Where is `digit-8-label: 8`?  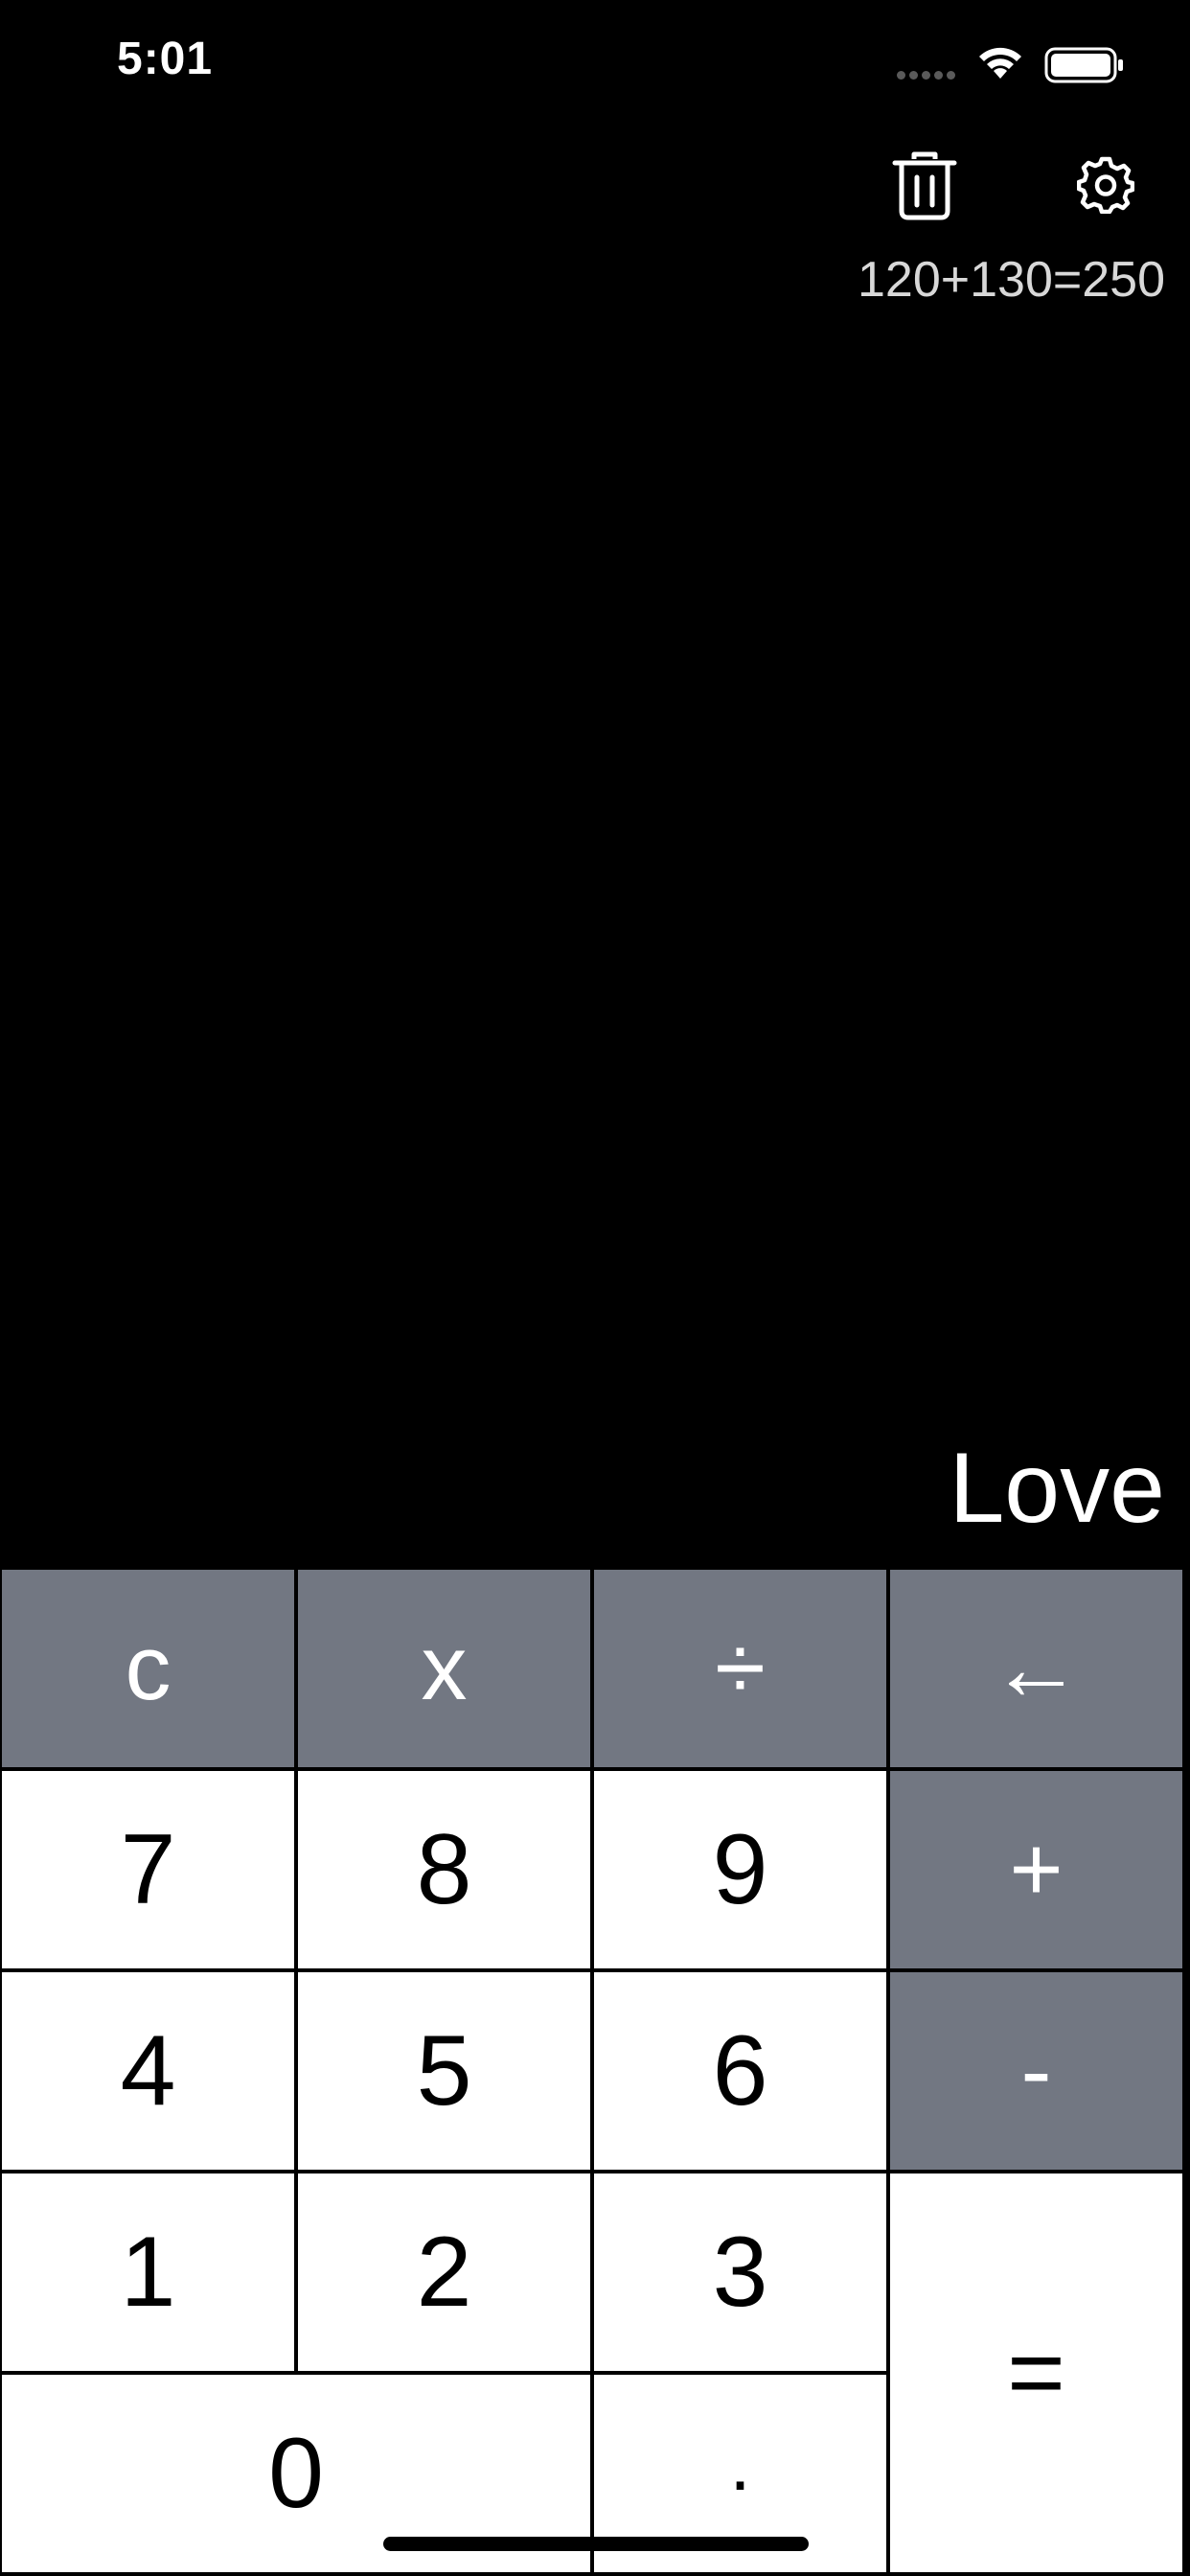
digit-8-label: 8 is located at coordinates (444, 1869).